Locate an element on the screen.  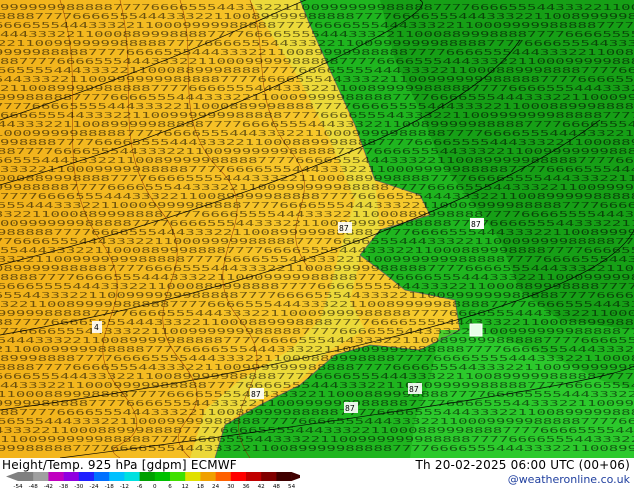
colorbar-tick-label: -48 is located at coordinates (34, 487).